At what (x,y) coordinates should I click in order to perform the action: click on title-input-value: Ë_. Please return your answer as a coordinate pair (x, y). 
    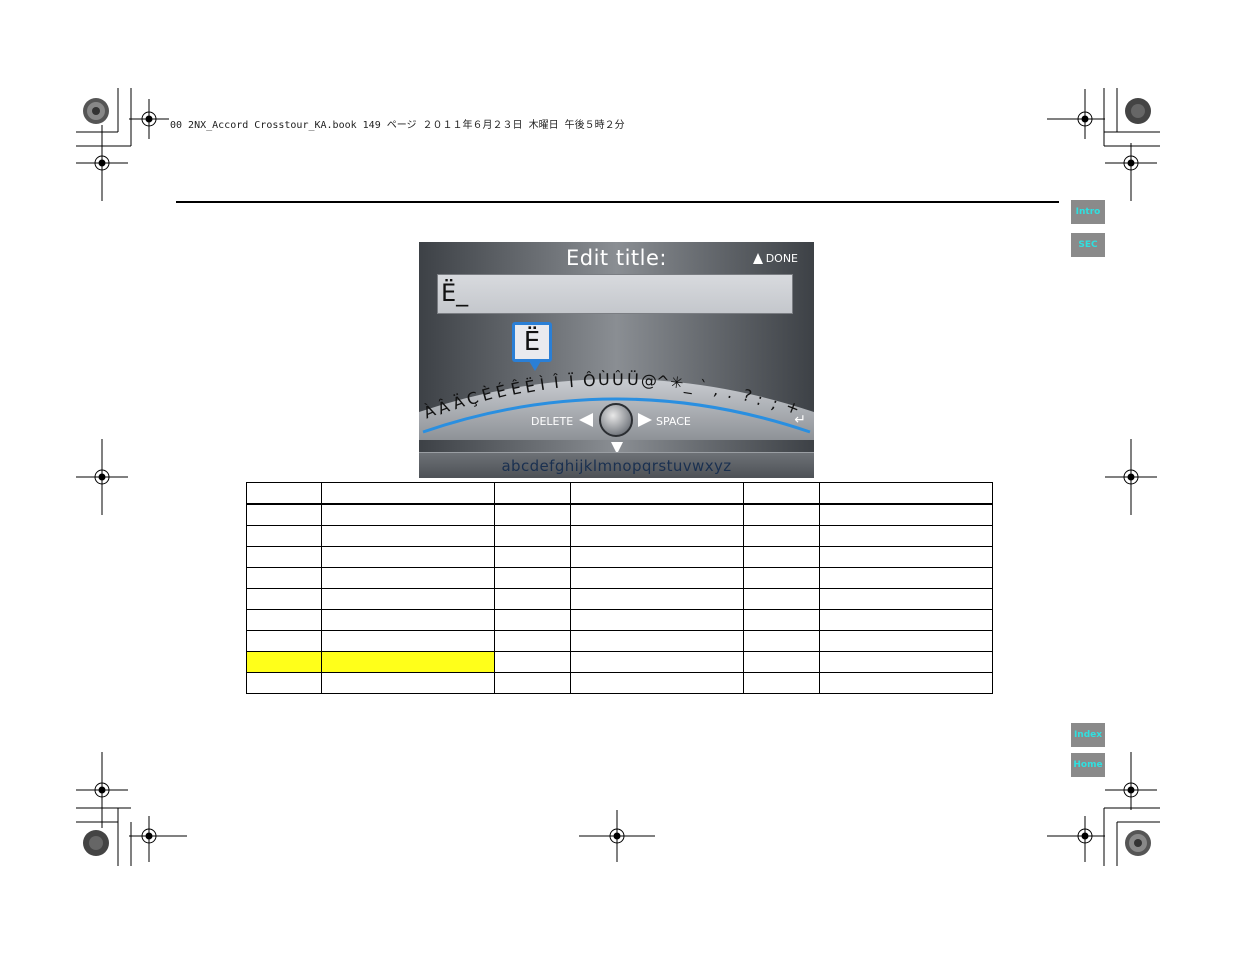
    Looking at the image, I should click on (455, 293).